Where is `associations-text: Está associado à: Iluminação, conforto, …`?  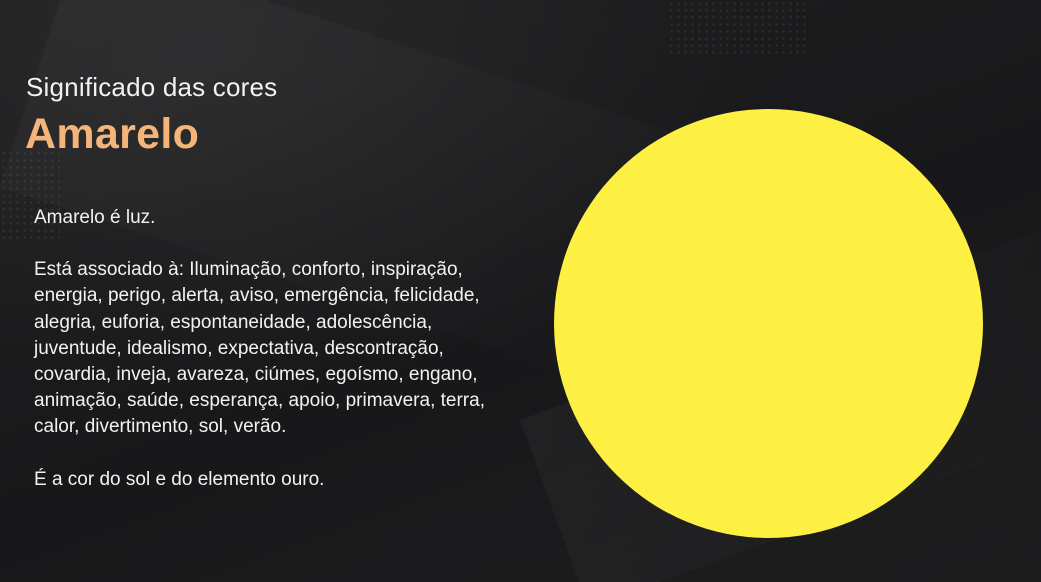
associations-text: Está associado à: Iluminação, conforto, … is located at coordinates (259, 348).